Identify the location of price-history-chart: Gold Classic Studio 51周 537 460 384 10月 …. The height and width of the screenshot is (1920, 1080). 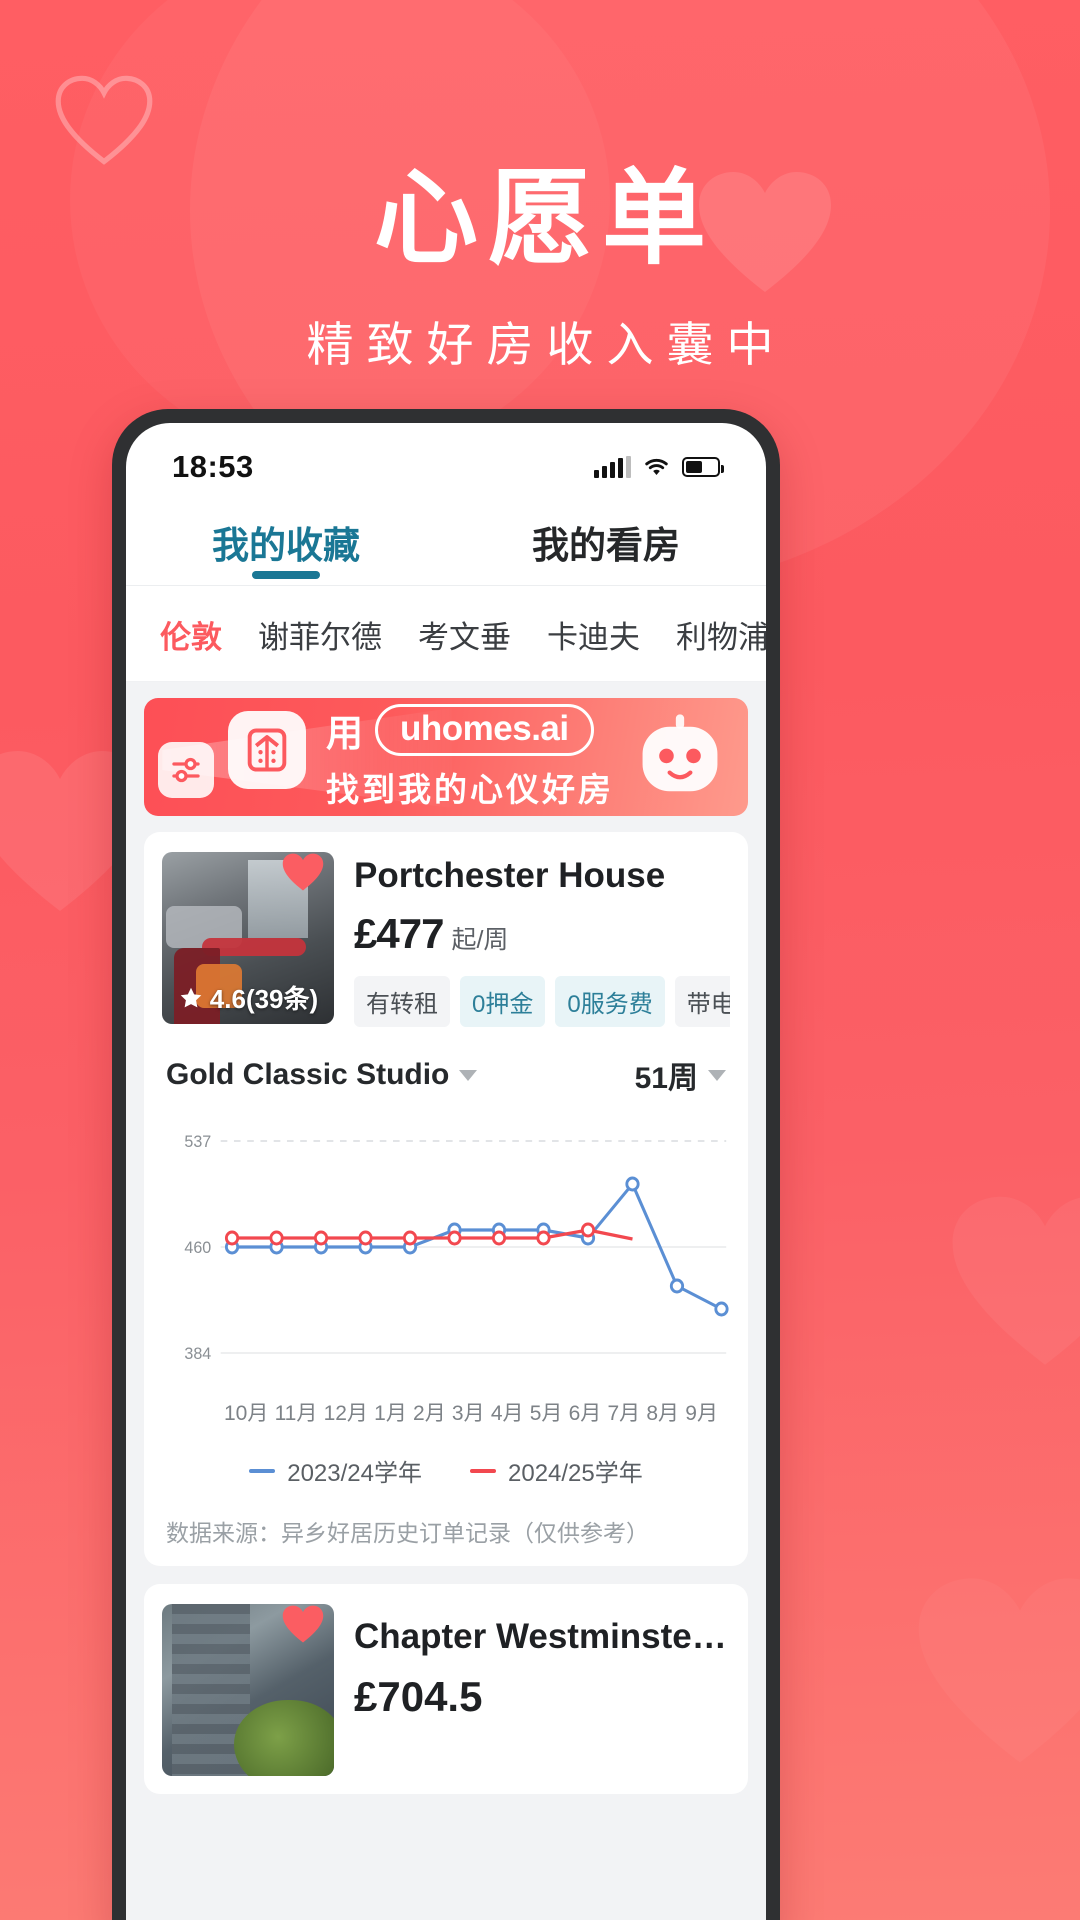
(446, 1300).